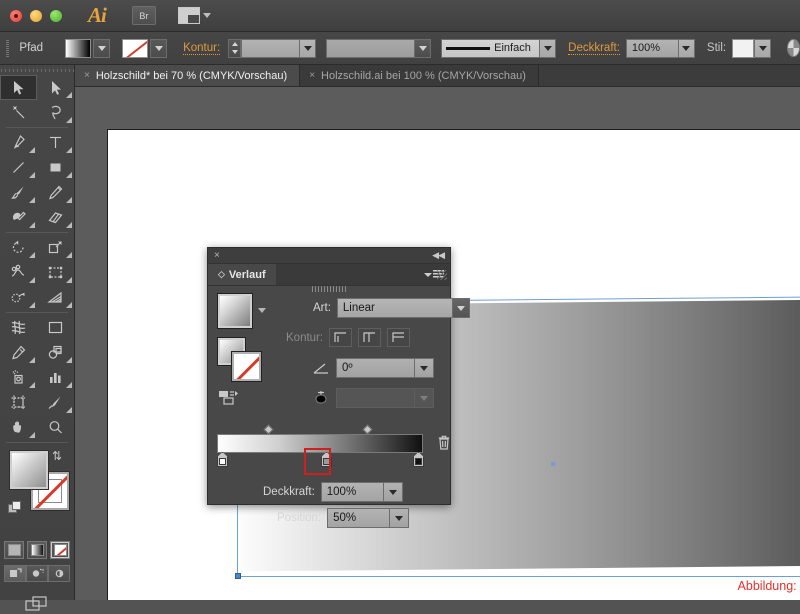 The image size is (800, 614). What do you see at coordinates (686, 48) in the screenshot?
I see `opacity-dropdown` at bounding box center [686, 48].